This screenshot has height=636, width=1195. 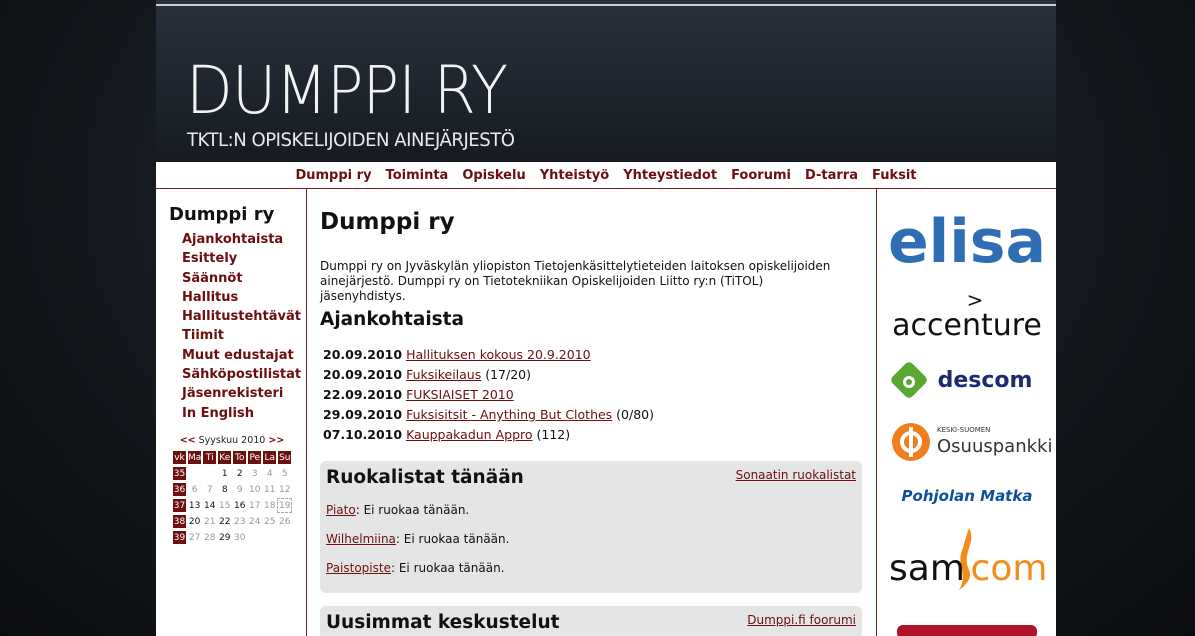 I want to click on sponsor-osuuspankki: KESKI-SUOMEN Osuuspankki, so click(x=967, y=444).